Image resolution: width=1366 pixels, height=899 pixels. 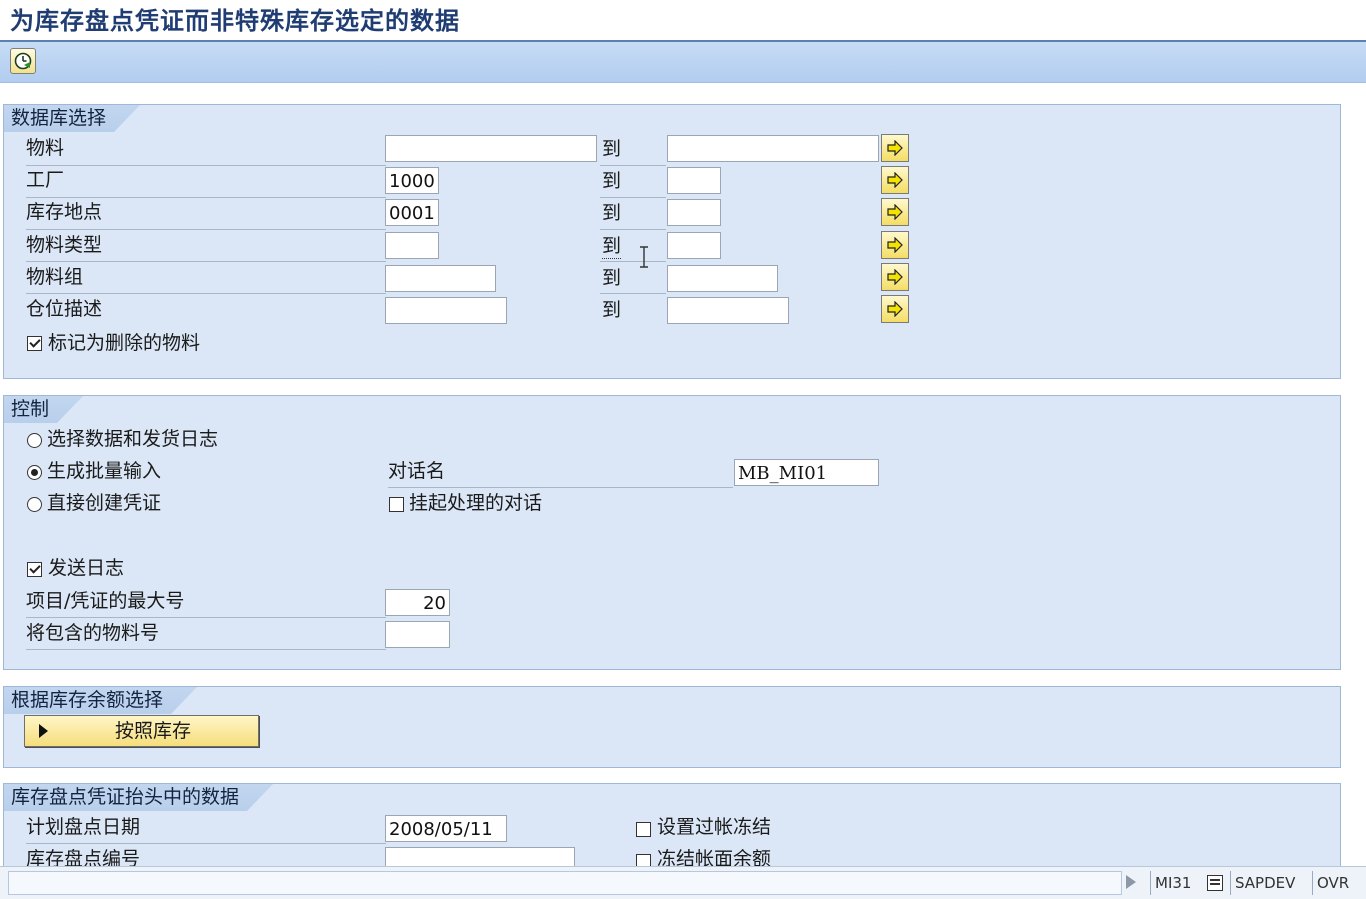 I want to click on max-items-label: 项目/凭证的最大号, so click(x=105, y=601).